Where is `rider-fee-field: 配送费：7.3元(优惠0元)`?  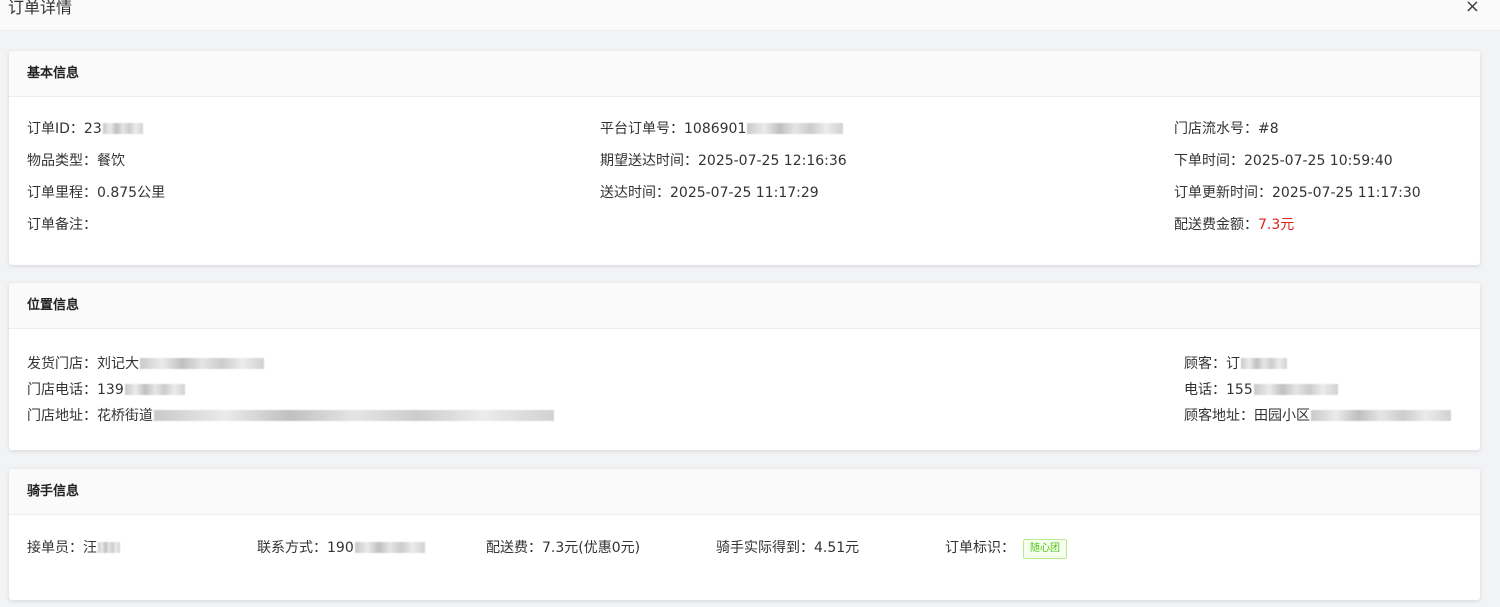 rider-fee-field: 配送费：7.3元(优惠0元) is located at coordinates (563, 548).